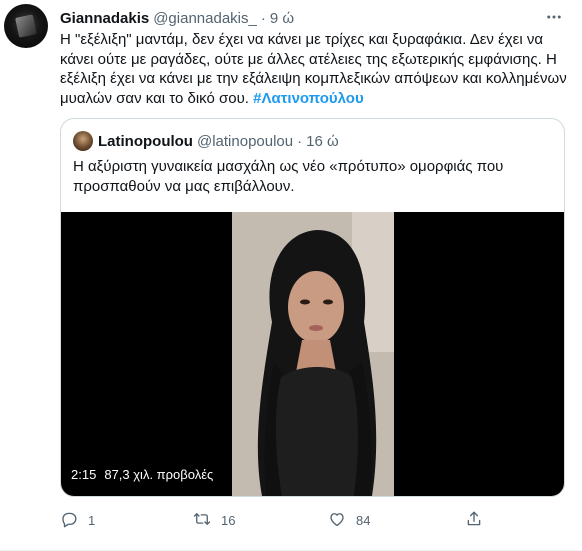  Describe the element at coordinates (69, 520) in the screenshot. I see `reply-icon` at that location.